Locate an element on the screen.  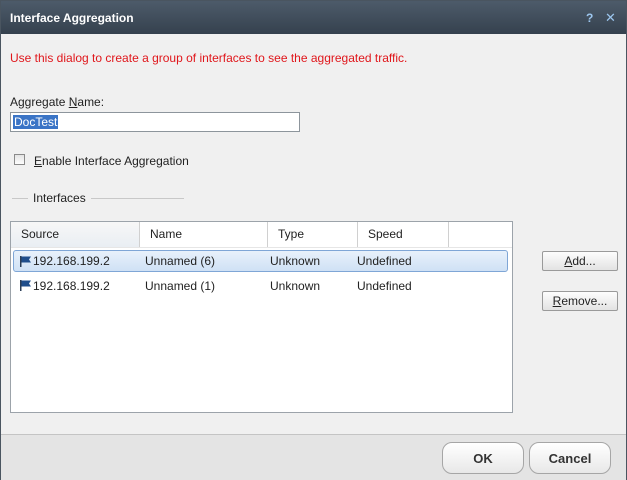
title-bar: Interface Aggregation ? ✕ is located at coordinates (313, 17).